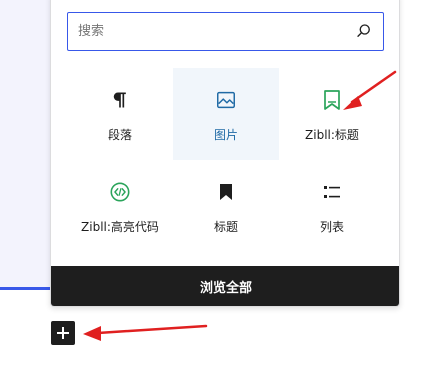 The width and height of the screenshot is (424, 381). Describe the element at coordinates (370, 90) in the screenshot. I see `arrow-to-zibll-title` at that location.